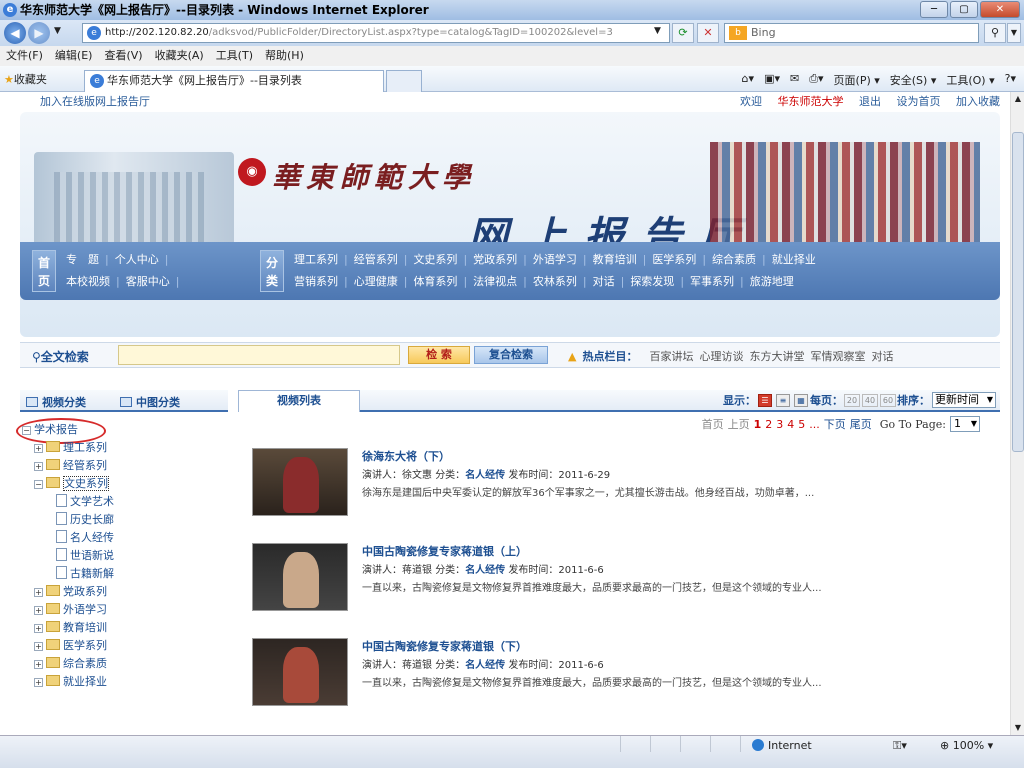 The width and height of the screenshot is (1024, 768). Describe the element at coordinates (39, 33) in the screenshot. I see `forward-icon: ▶` at that location.